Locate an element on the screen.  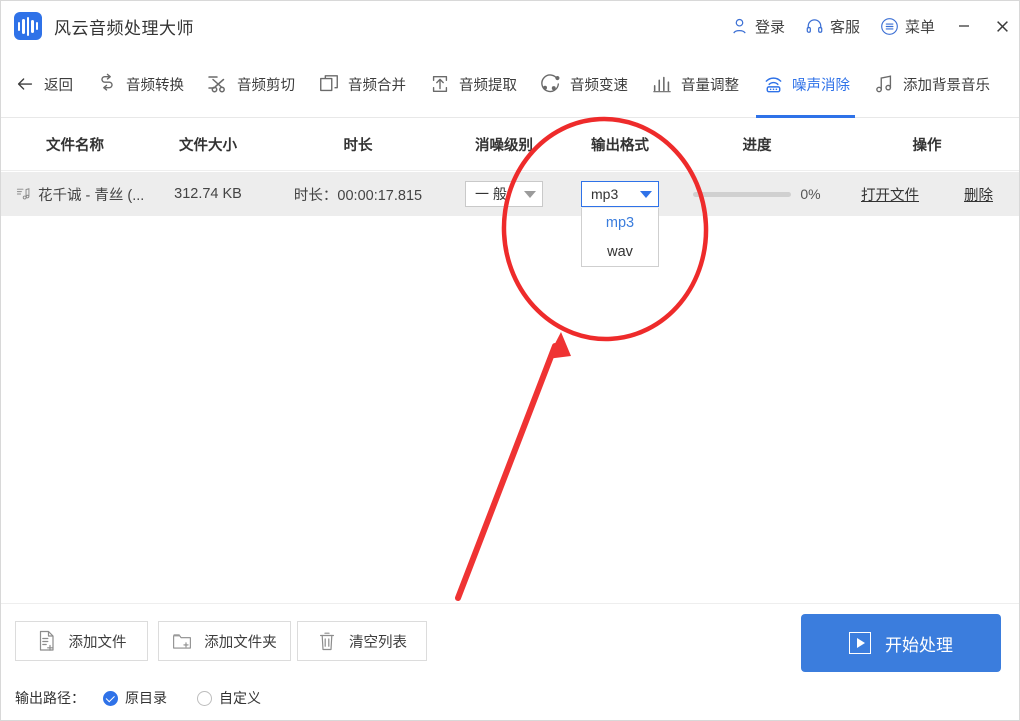
clear-list-button: 清空列表 is located at coordinates (362, 641).